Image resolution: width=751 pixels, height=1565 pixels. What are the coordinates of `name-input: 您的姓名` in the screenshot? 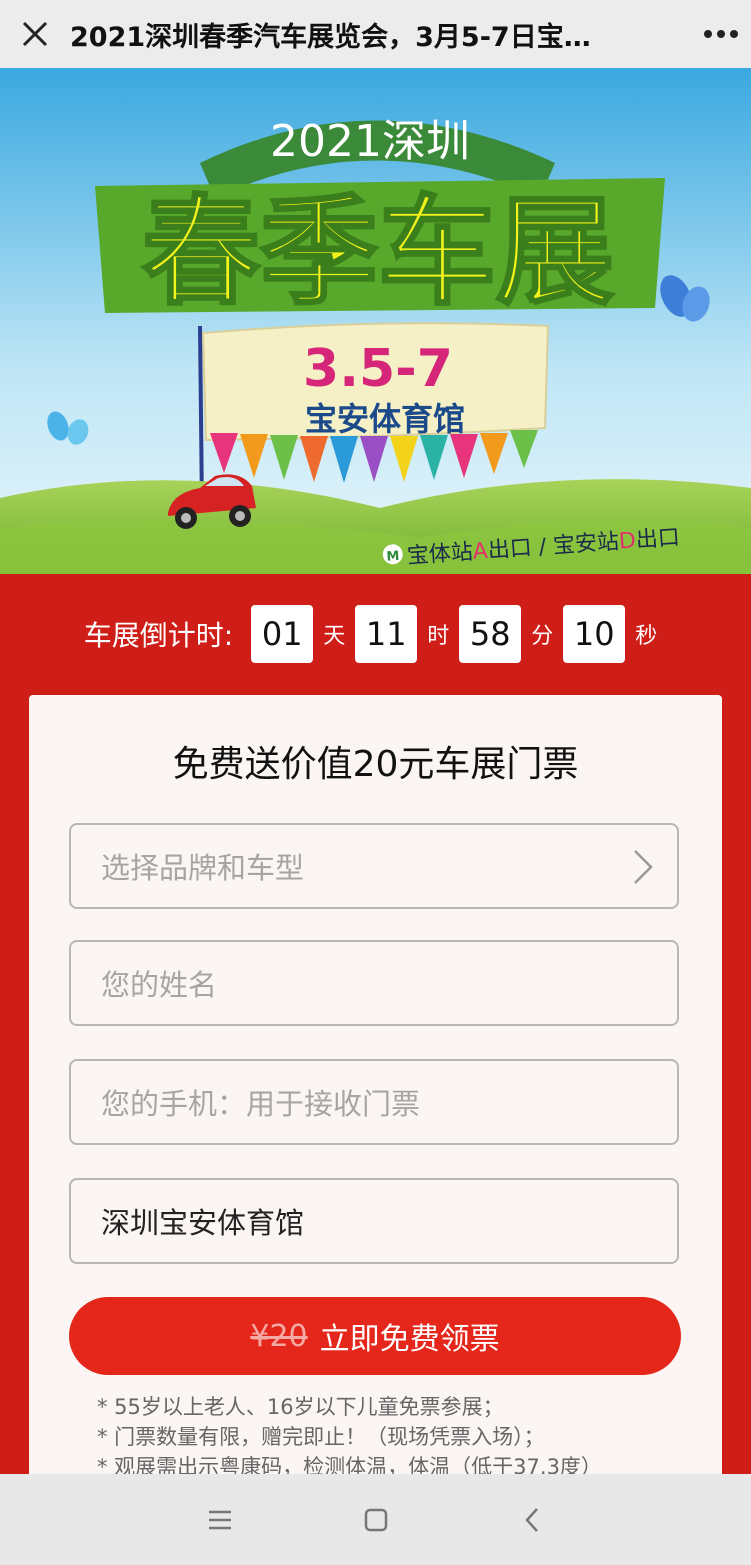 It's located at (374, 983).